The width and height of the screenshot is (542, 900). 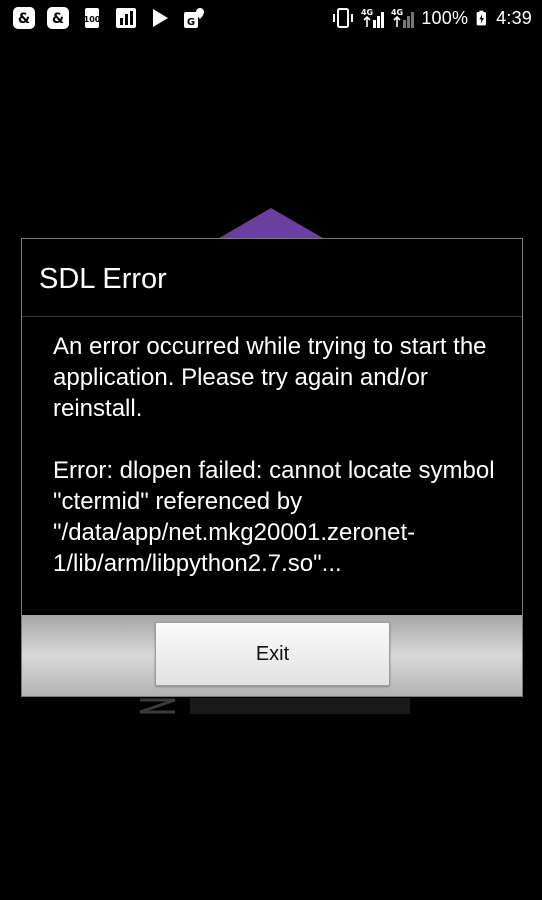 I want to click on status-bar: & & 100 G 4G 4G 100% 4:39, so click(x=271, y=19).